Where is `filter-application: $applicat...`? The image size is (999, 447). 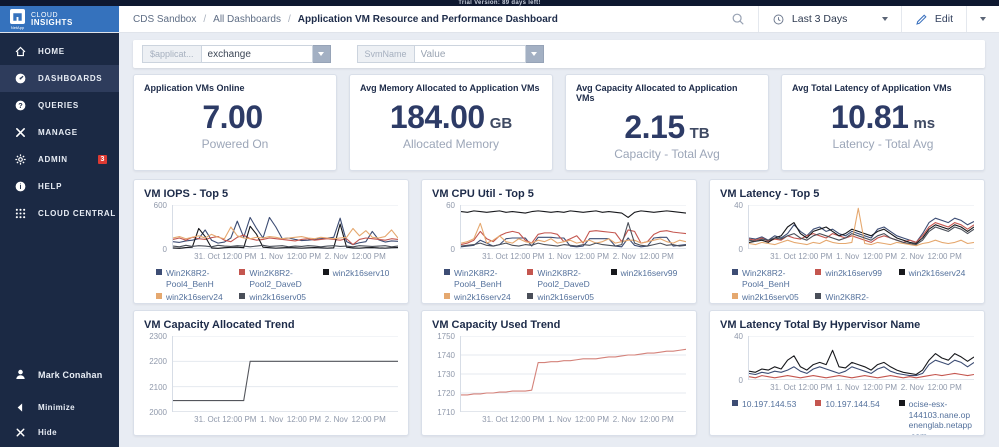 filter-application: $applicat... is located at coordinates (236, 54).